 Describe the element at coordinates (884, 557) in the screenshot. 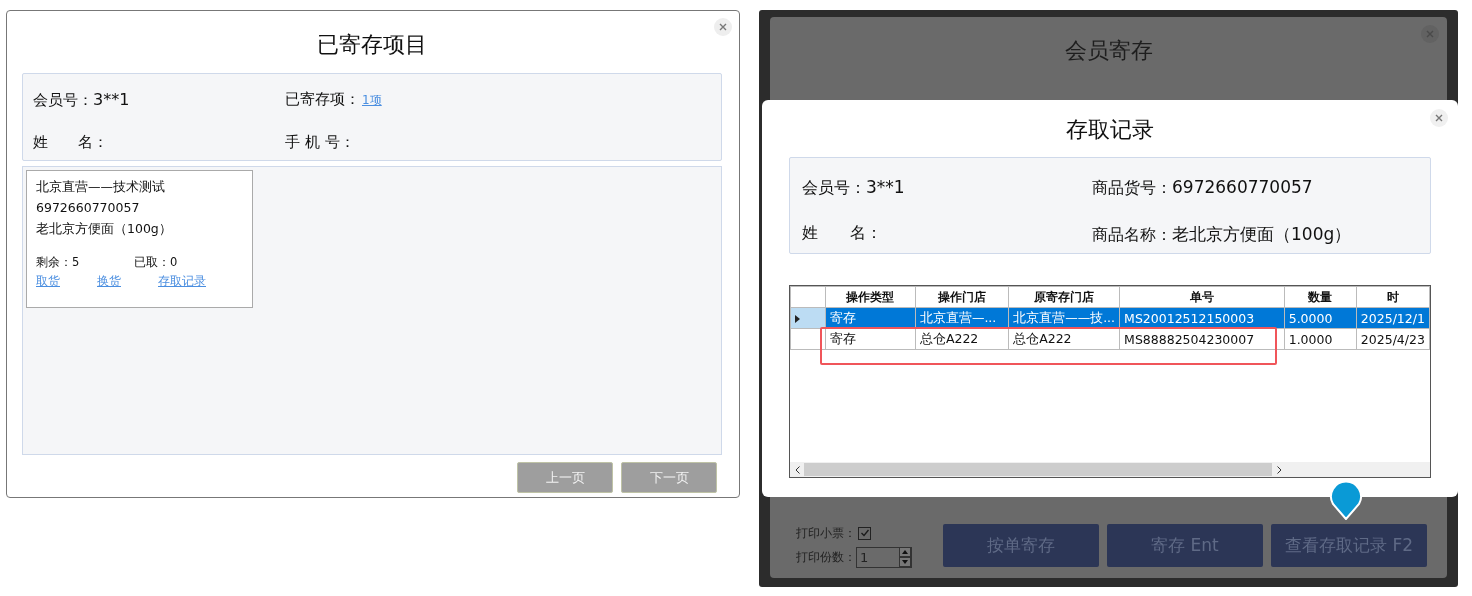

I see `number-spinner: 1` at that location.